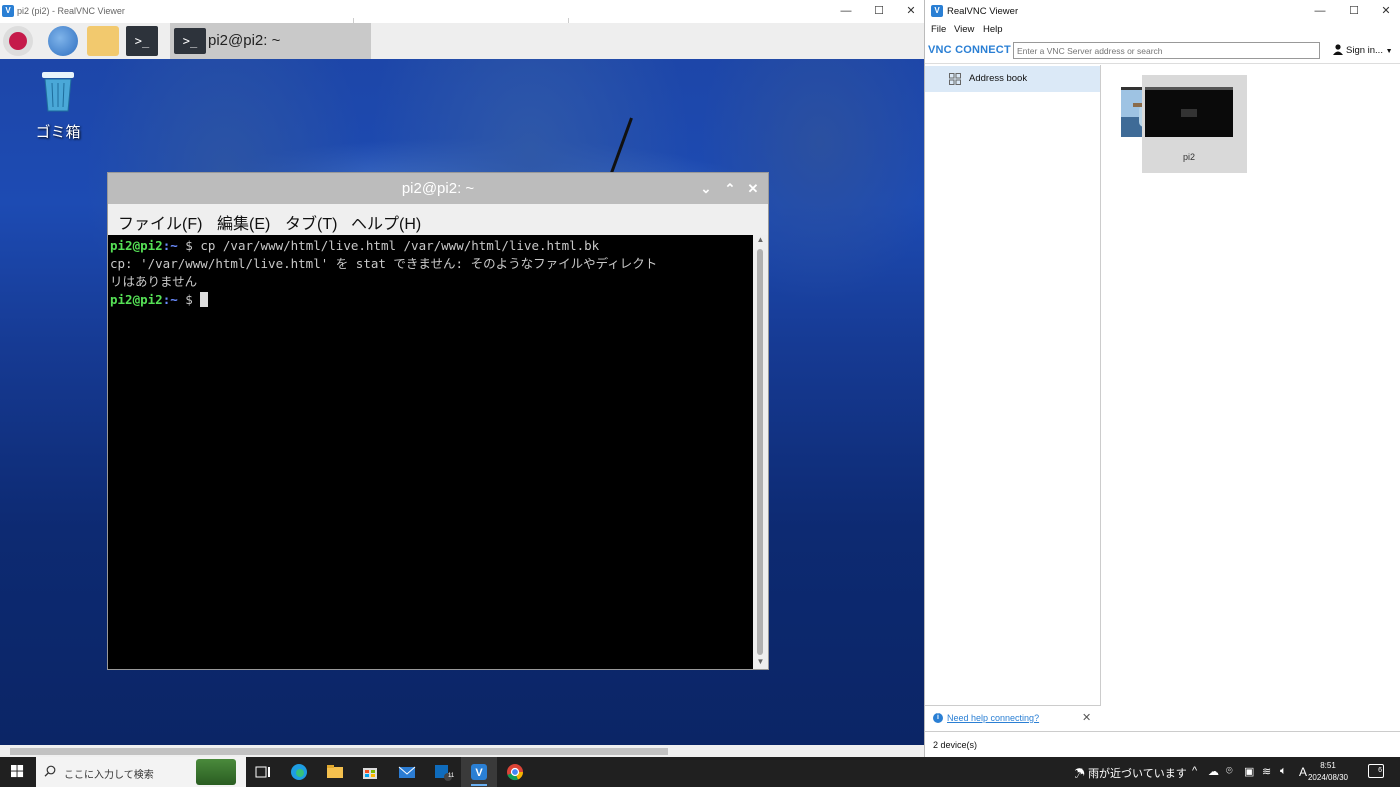 The width and height of the screenshot is (1400, 787). I want to click on weather-widget: ☂ 雨が近づいています, so click(1130, 773).